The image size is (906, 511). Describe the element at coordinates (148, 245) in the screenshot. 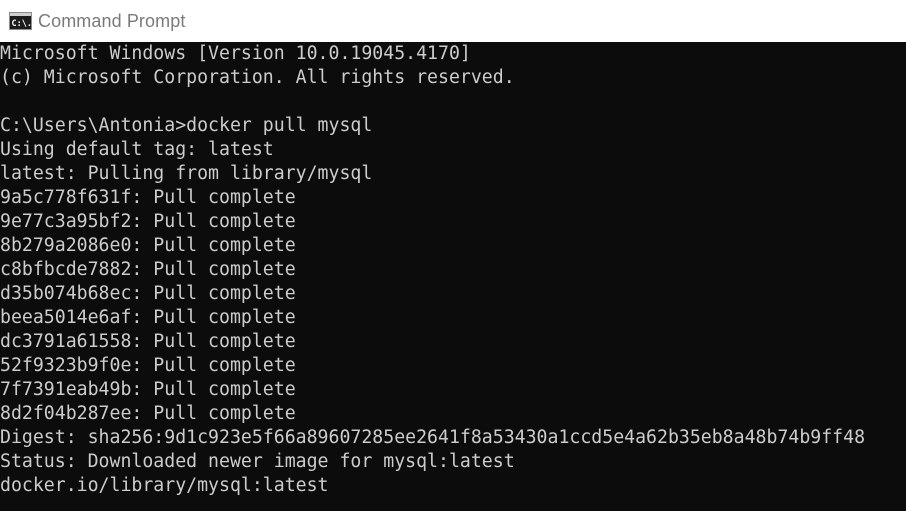

I see `console-line: 8b279a2086e0: Pull complete` at that location.